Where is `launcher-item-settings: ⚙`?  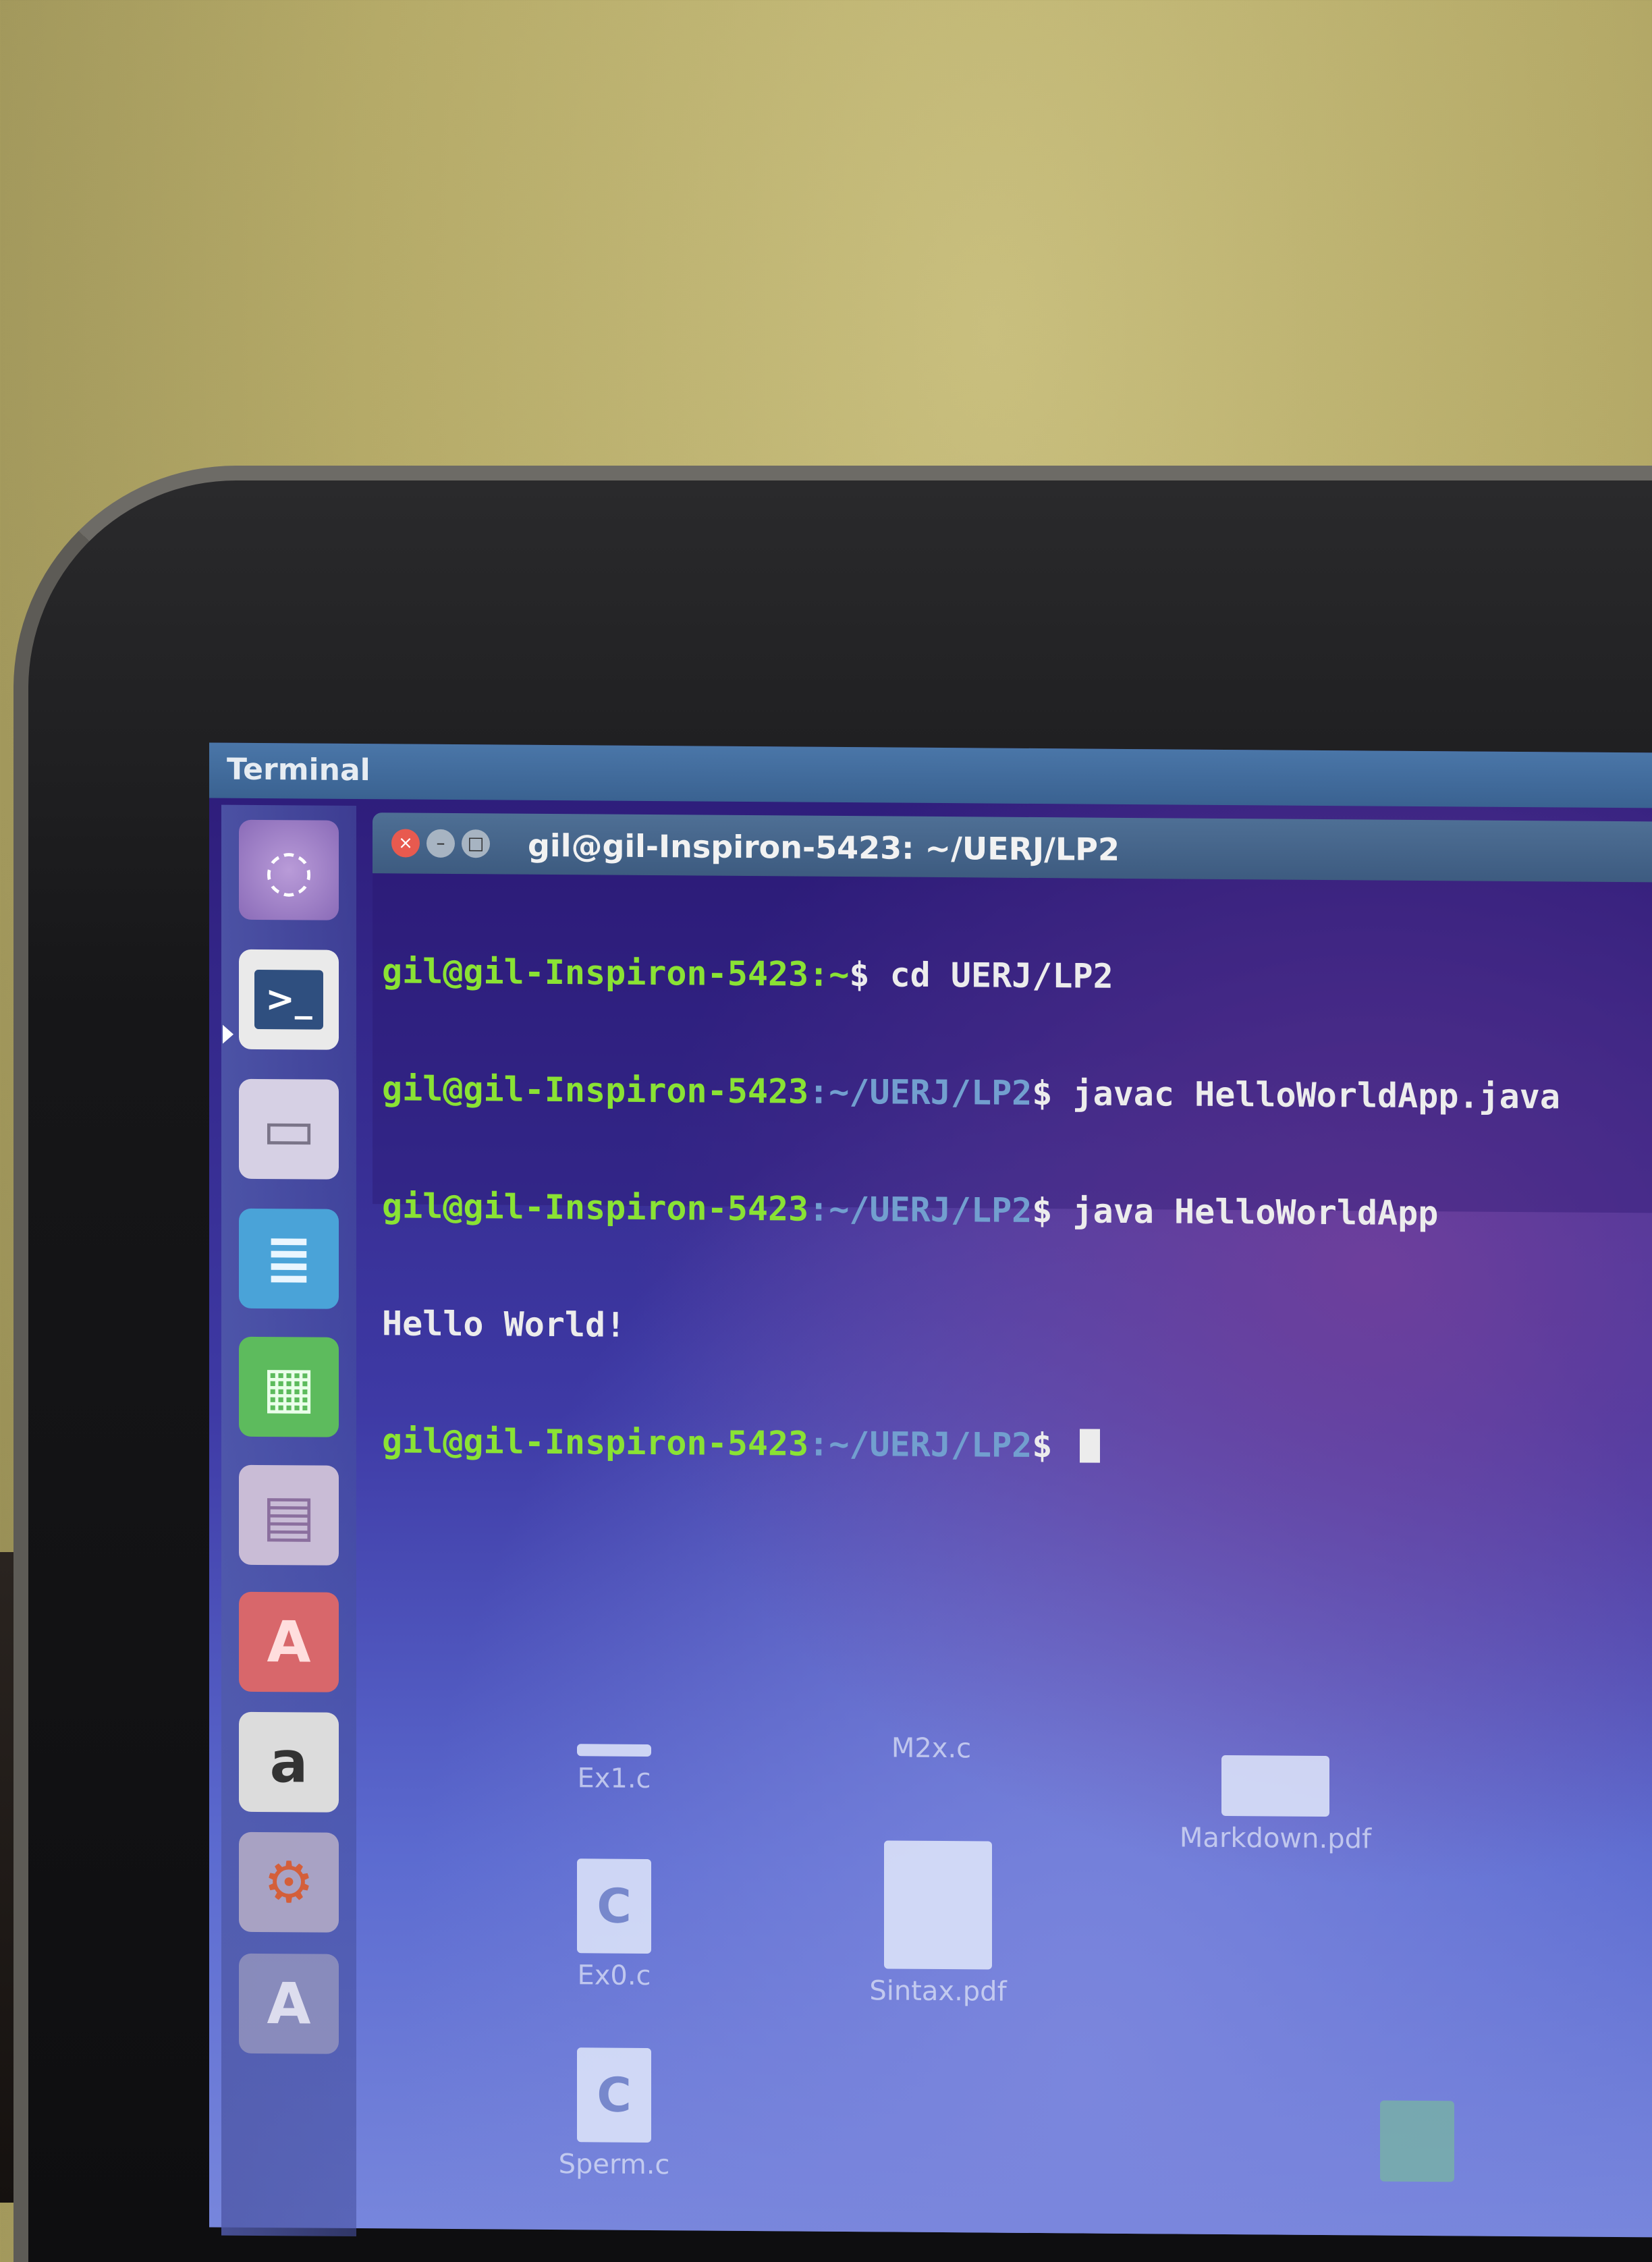
launcher-item-settings: ⚙ is located at coordinates (289, 1882).